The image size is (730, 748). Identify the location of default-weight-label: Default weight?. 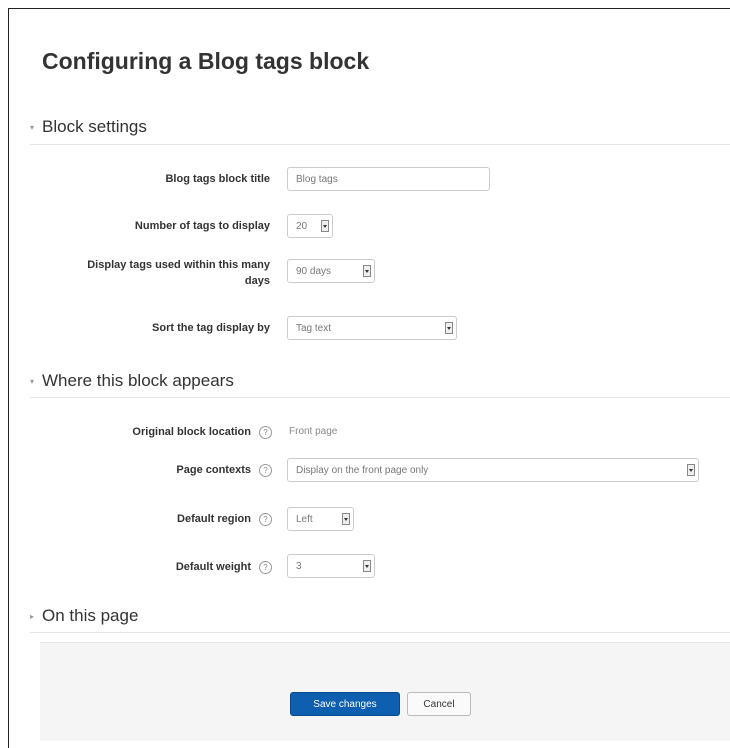
(224, 567).